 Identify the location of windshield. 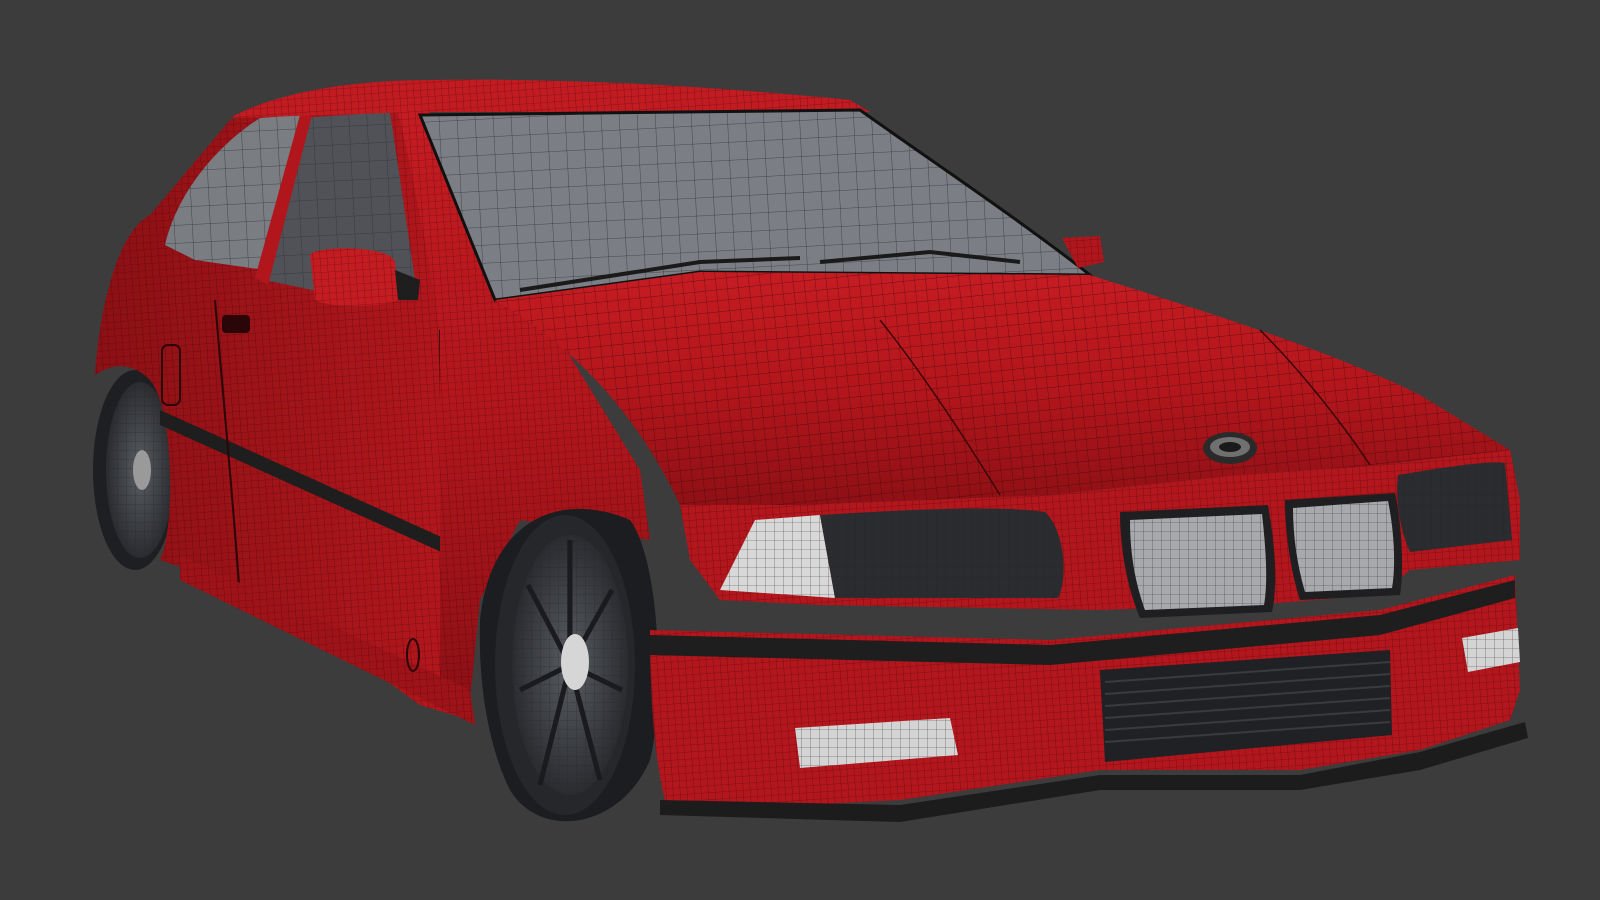
(756, 205).